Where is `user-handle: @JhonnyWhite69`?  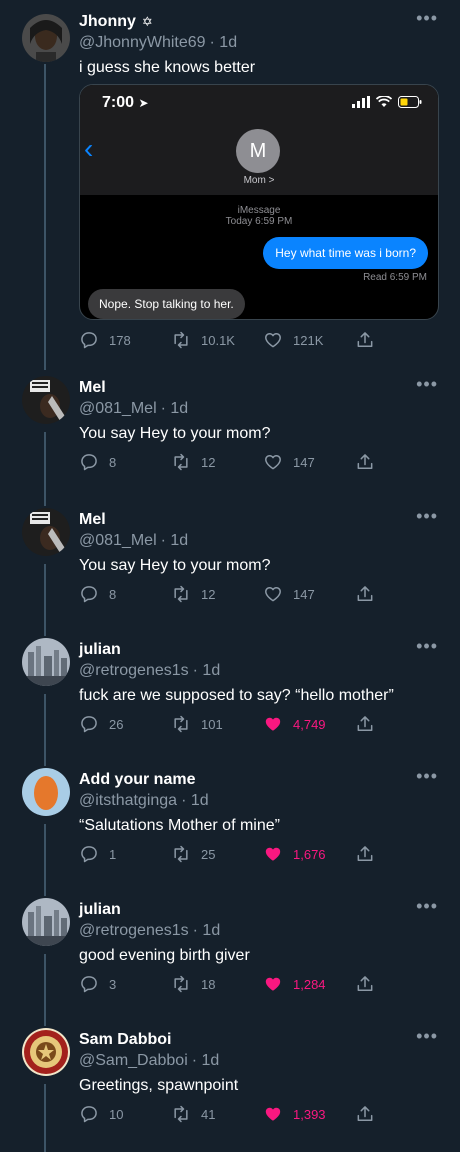 user-handle: @JhonnyWhite69 is located at coordinates (142, 43).